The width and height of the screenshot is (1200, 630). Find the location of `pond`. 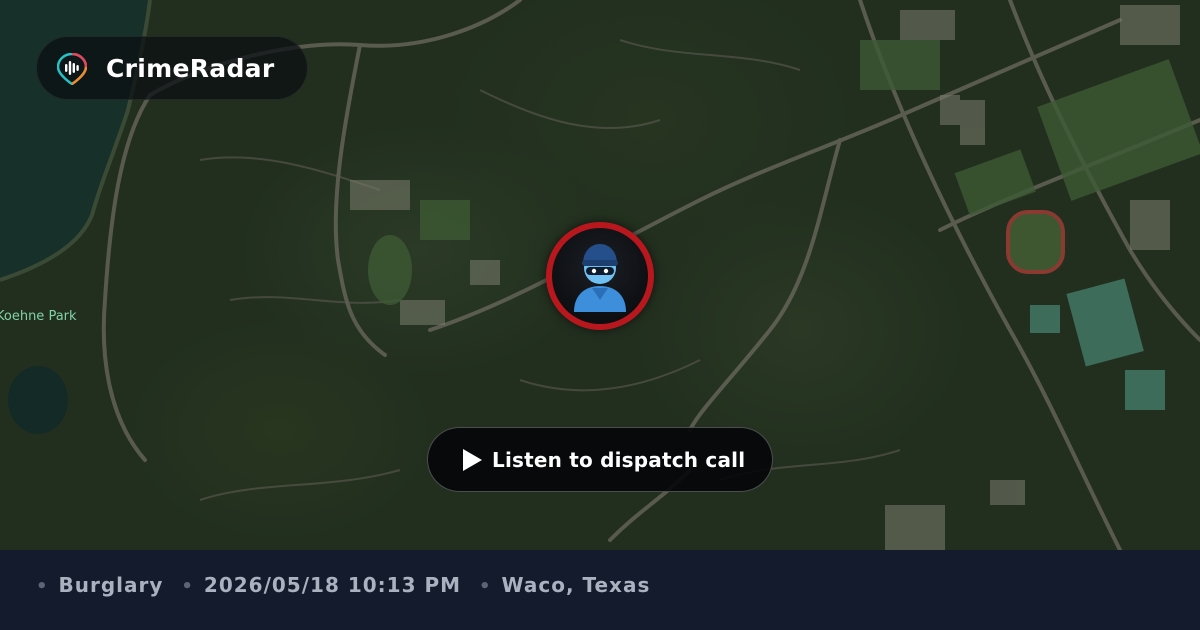

pond is located at coordinates (38, 400).